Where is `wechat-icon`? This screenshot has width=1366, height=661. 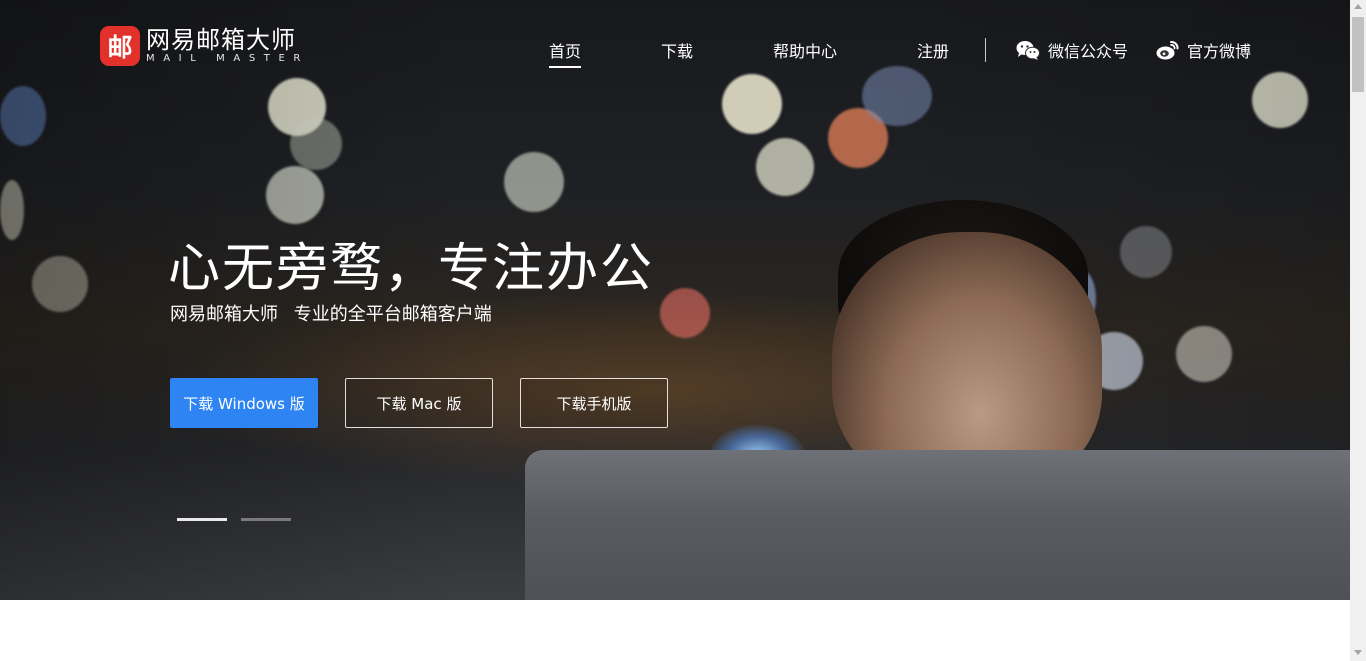 wechat-icon is located at coordinates (1028, 50).